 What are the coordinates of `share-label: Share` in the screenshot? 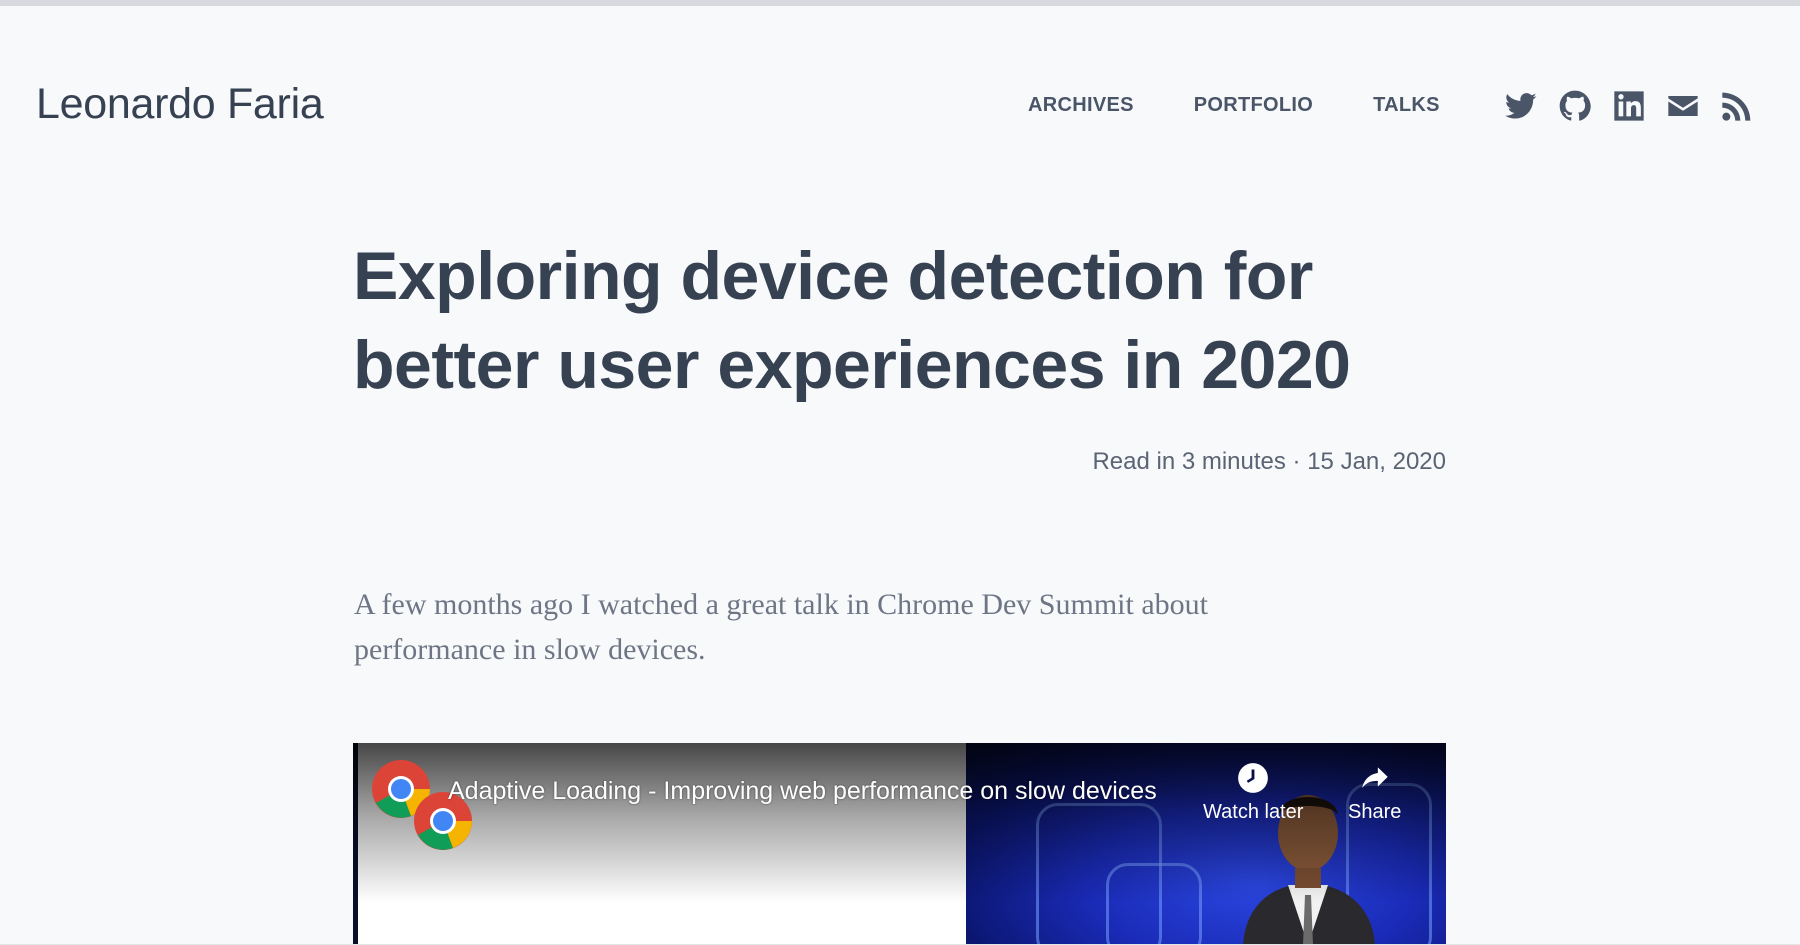 It's located at (1375, 812).